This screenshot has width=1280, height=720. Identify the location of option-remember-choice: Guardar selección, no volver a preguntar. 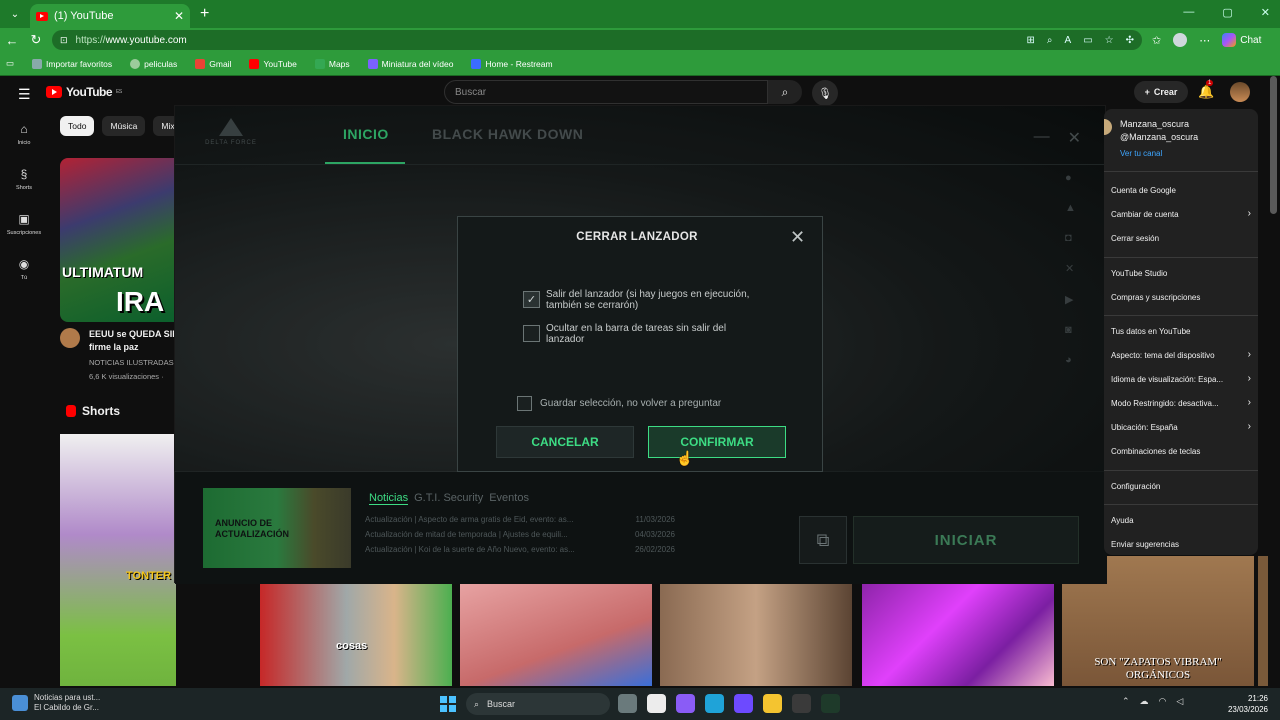
(653, 403).